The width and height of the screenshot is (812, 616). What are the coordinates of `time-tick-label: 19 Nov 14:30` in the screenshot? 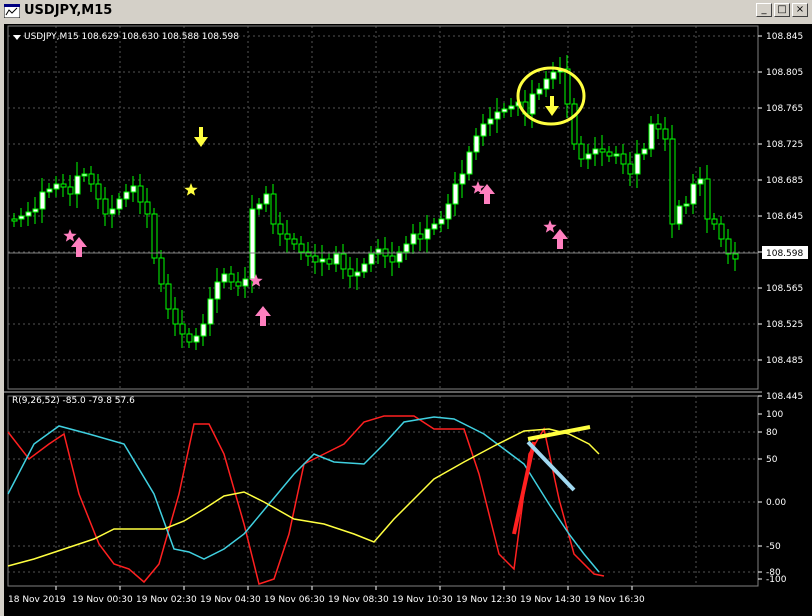 It's located at (550, 600).